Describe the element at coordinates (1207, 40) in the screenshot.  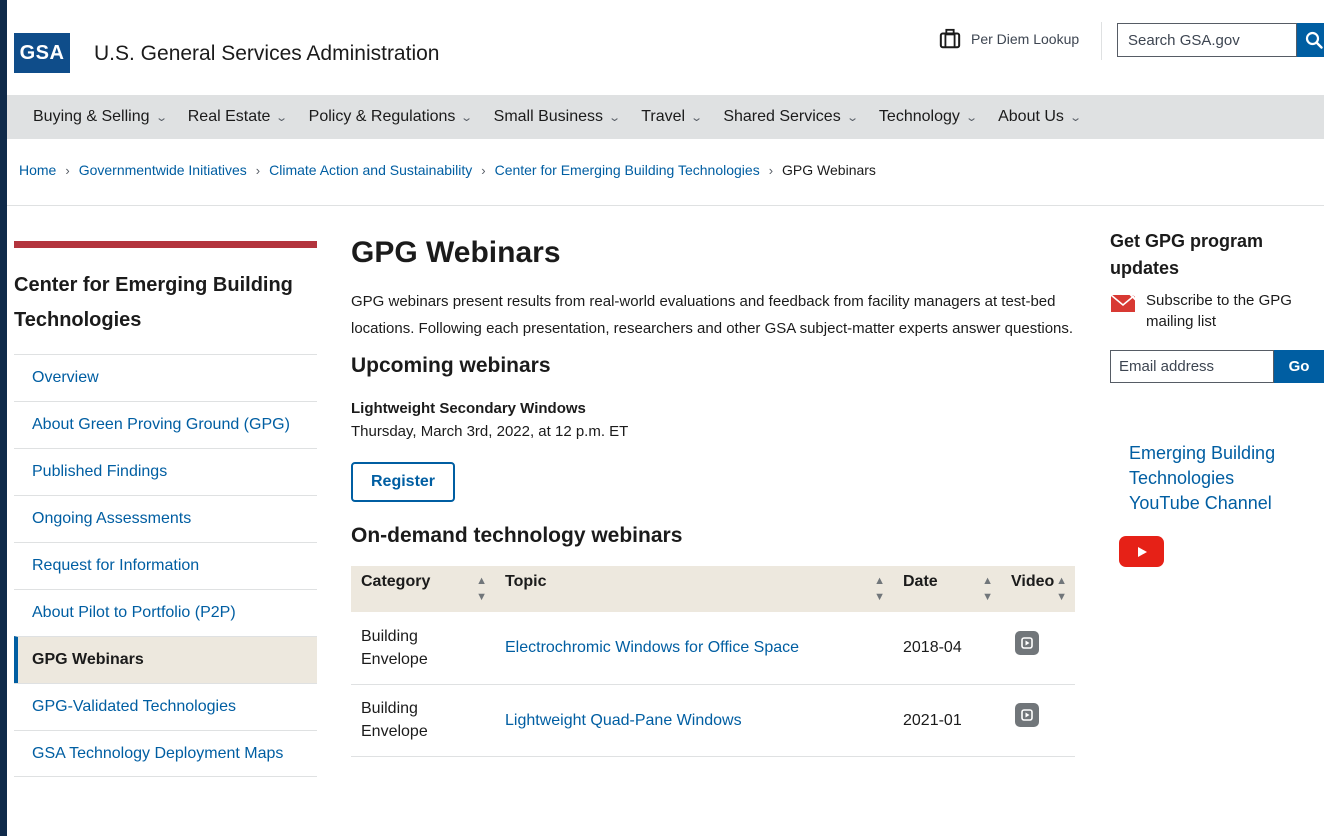
I see `search-input` at that location.